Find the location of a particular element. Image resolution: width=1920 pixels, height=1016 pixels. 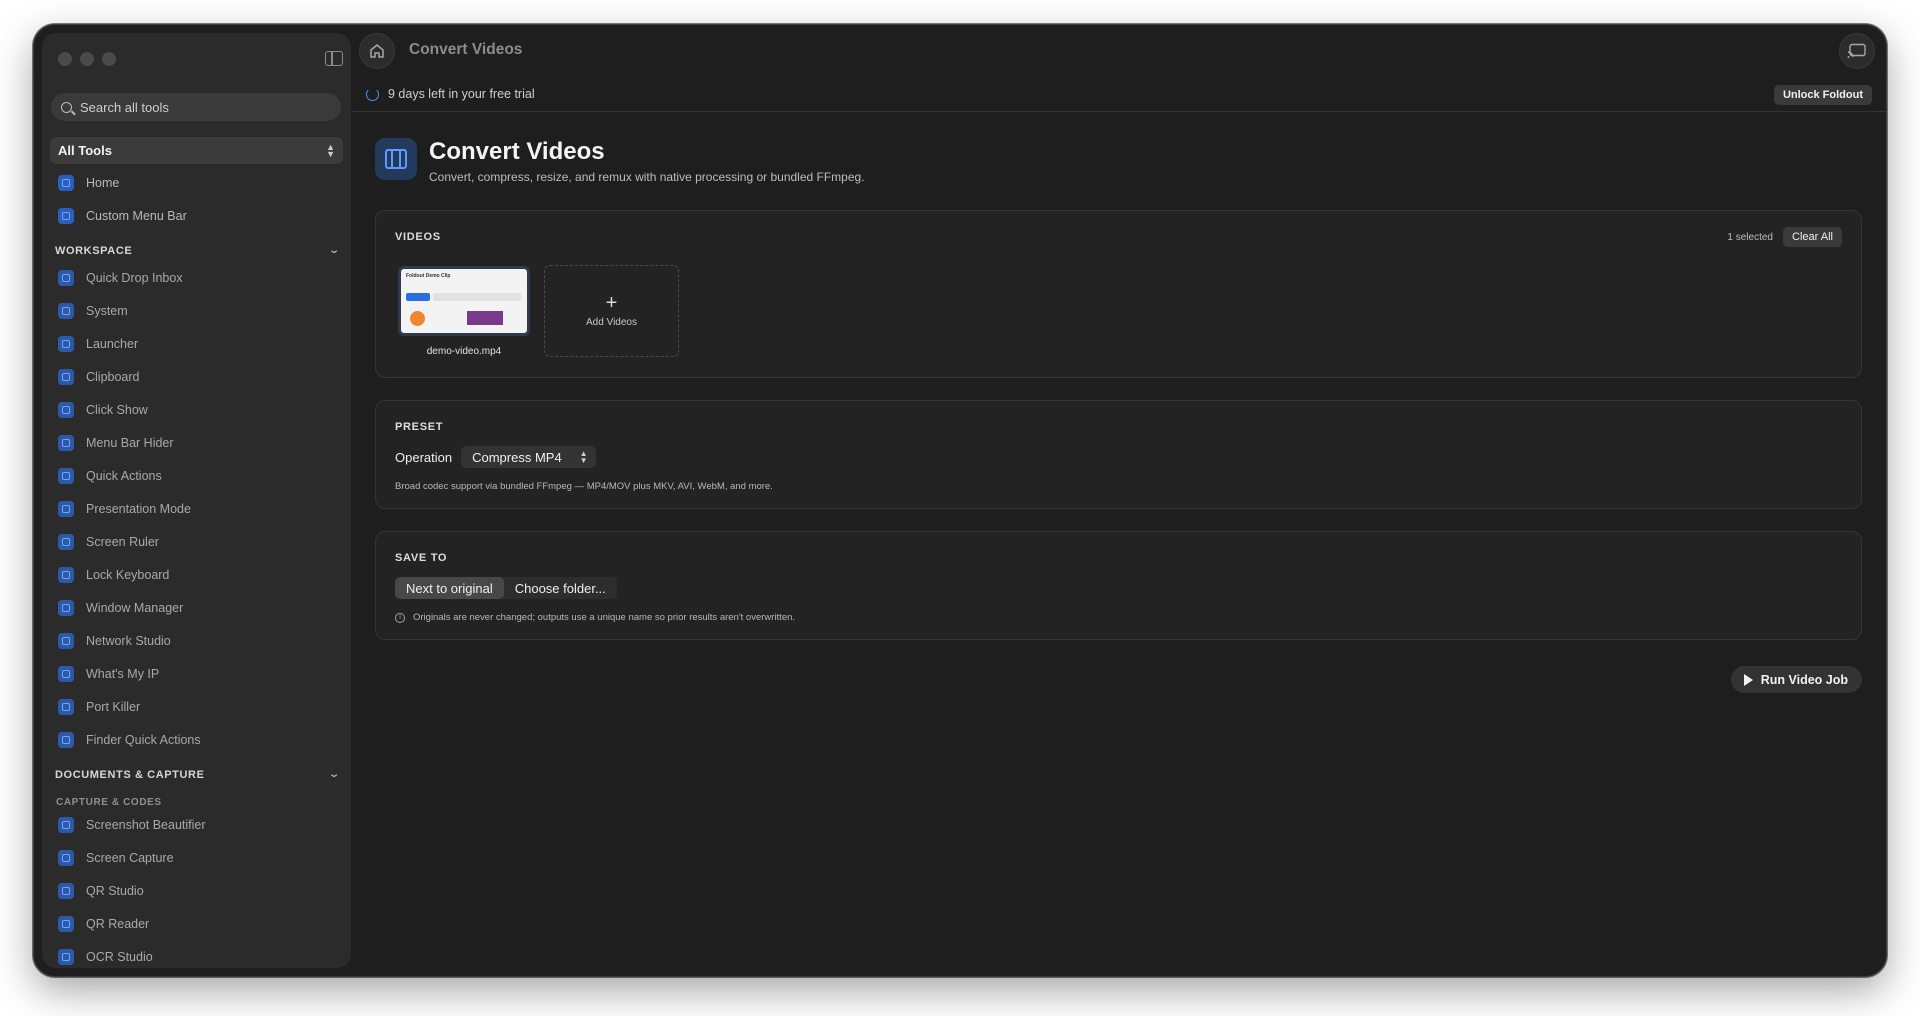

sidebar-item-label: Screen Ruler is located at coordinates (122, 541).